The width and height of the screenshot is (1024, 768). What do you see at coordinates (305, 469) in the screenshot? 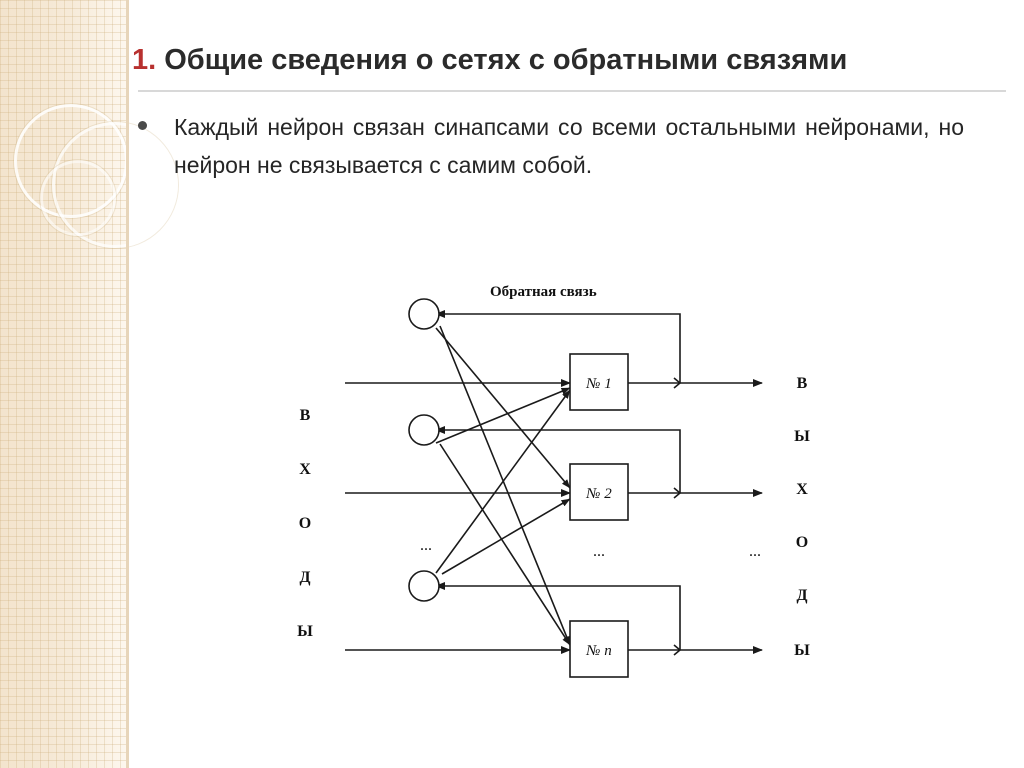
I see `inputs-letter-1: Х` at bounding box center [305, 469].